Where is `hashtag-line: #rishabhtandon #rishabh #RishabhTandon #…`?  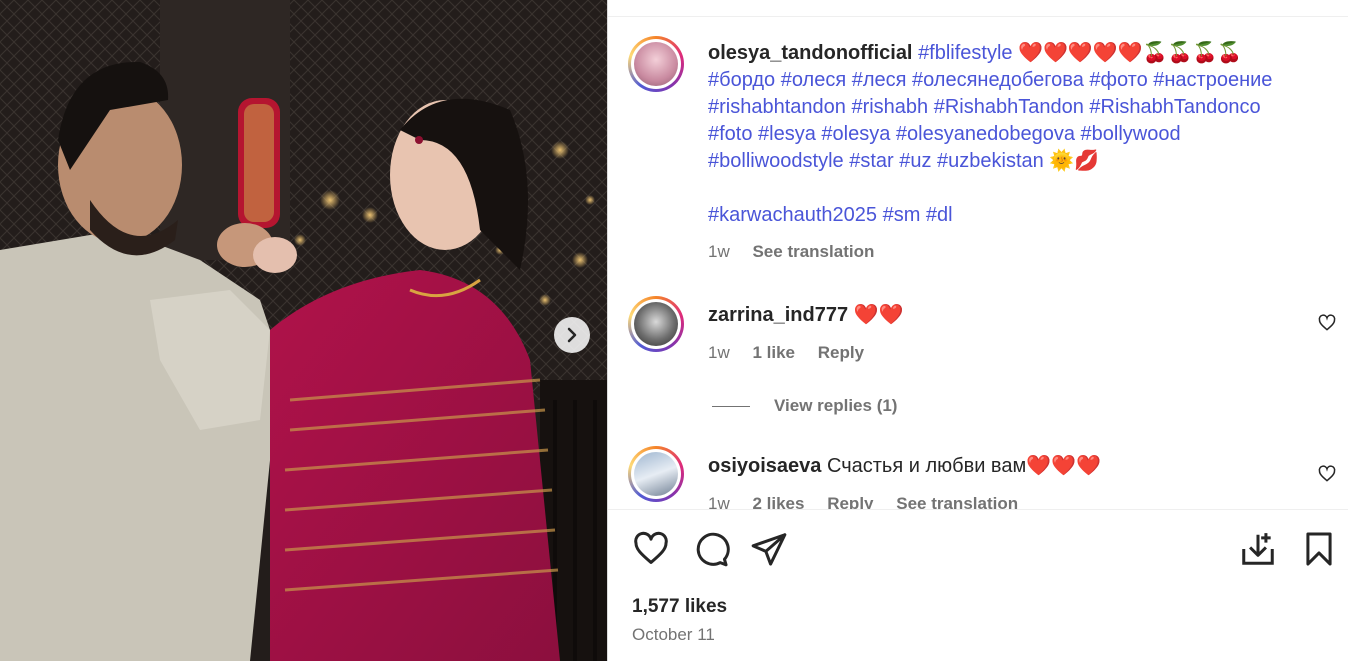
hashtag-line: #rishabhtandon #rishabh #RishabhTandon #… is located at coordinates (984, 107).